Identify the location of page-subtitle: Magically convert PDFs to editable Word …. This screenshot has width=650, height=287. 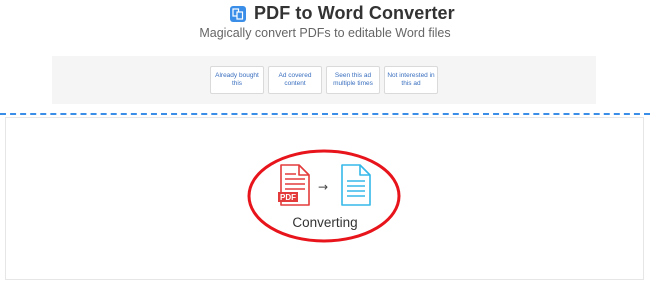
(325, 33).